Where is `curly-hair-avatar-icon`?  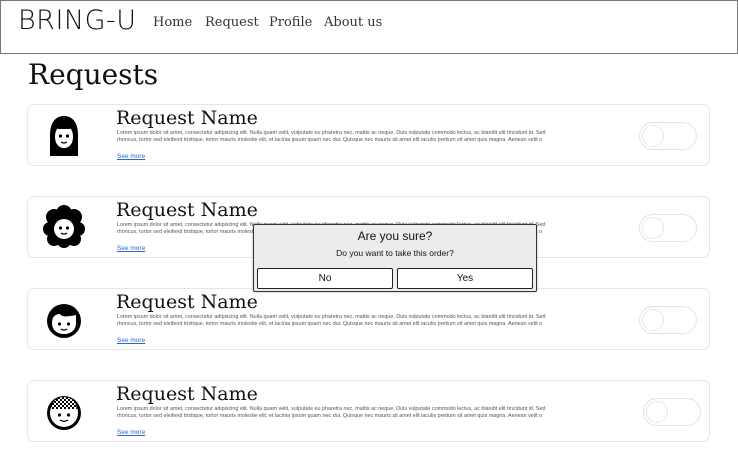
curly-hair-avatar-icon is located at coordinates (64, 226).